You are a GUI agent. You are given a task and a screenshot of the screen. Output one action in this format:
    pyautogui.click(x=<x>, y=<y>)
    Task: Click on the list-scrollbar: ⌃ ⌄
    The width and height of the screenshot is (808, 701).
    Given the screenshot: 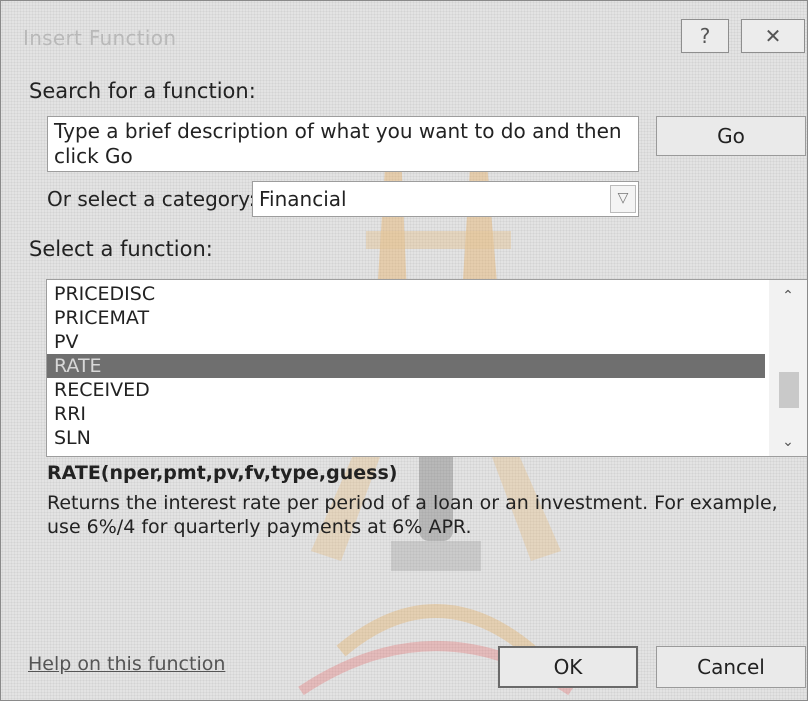 What is the action you would take?
    pyautogui.click(x=788, y=368)
    